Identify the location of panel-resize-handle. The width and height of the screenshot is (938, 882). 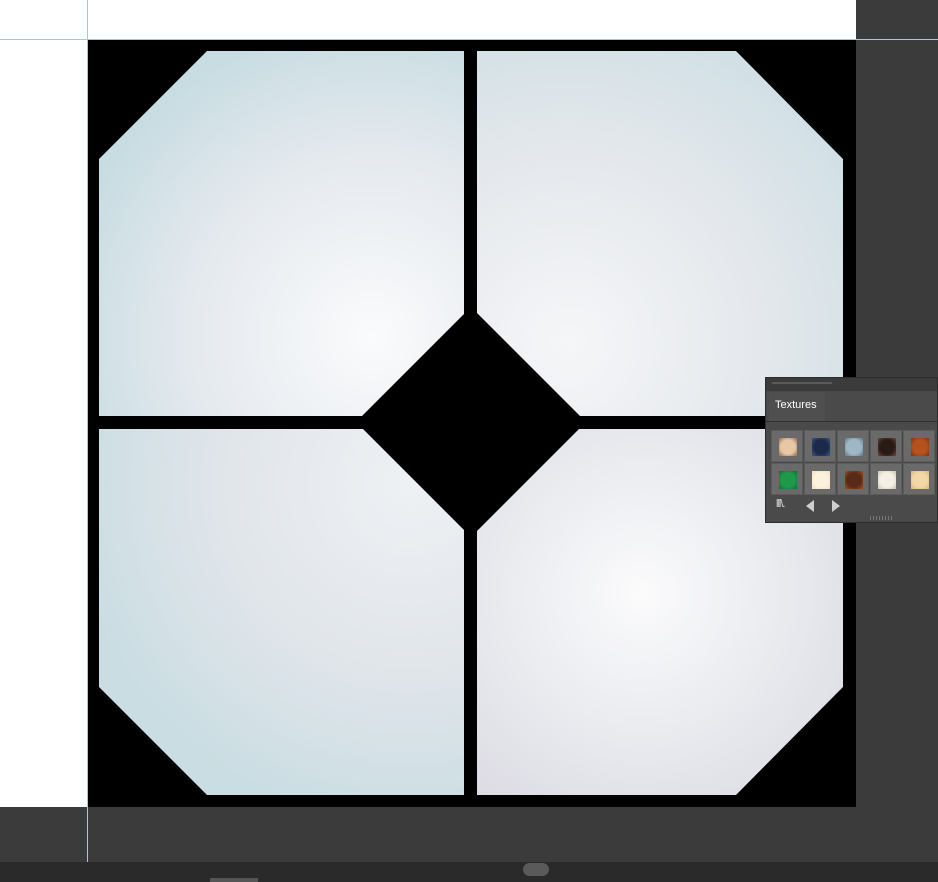
(881, 518).